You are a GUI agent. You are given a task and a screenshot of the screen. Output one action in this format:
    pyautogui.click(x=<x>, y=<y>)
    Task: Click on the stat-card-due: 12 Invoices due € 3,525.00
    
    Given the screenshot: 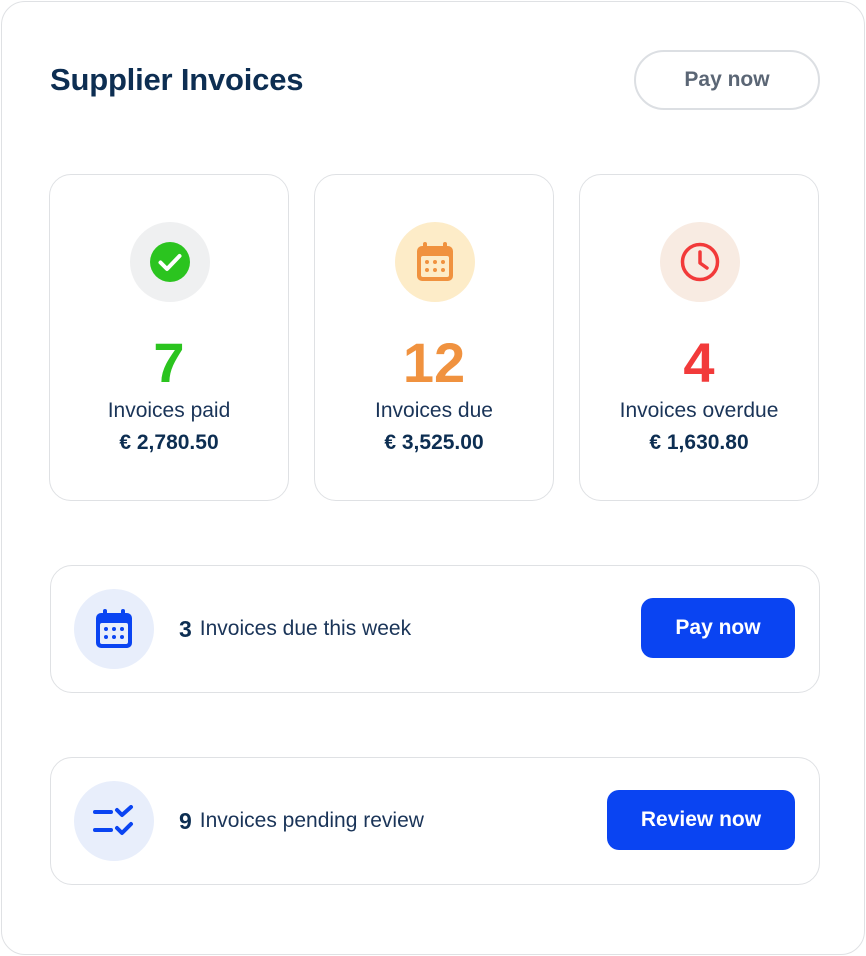 What is the action you would take?
    pyautogui.click(x=434, y=337)
    